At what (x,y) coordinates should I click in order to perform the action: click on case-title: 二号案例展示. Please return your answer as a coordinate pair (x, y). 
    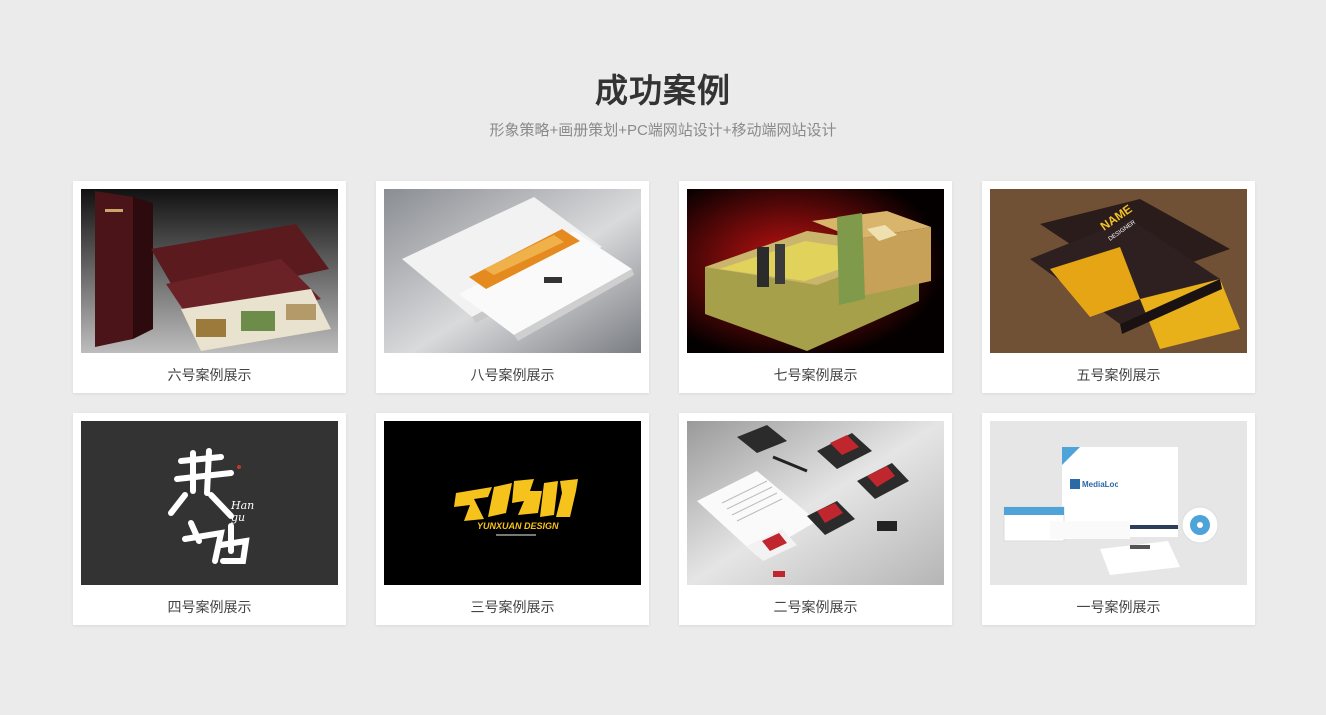
    Looking at the image, I should click on (815, 607).